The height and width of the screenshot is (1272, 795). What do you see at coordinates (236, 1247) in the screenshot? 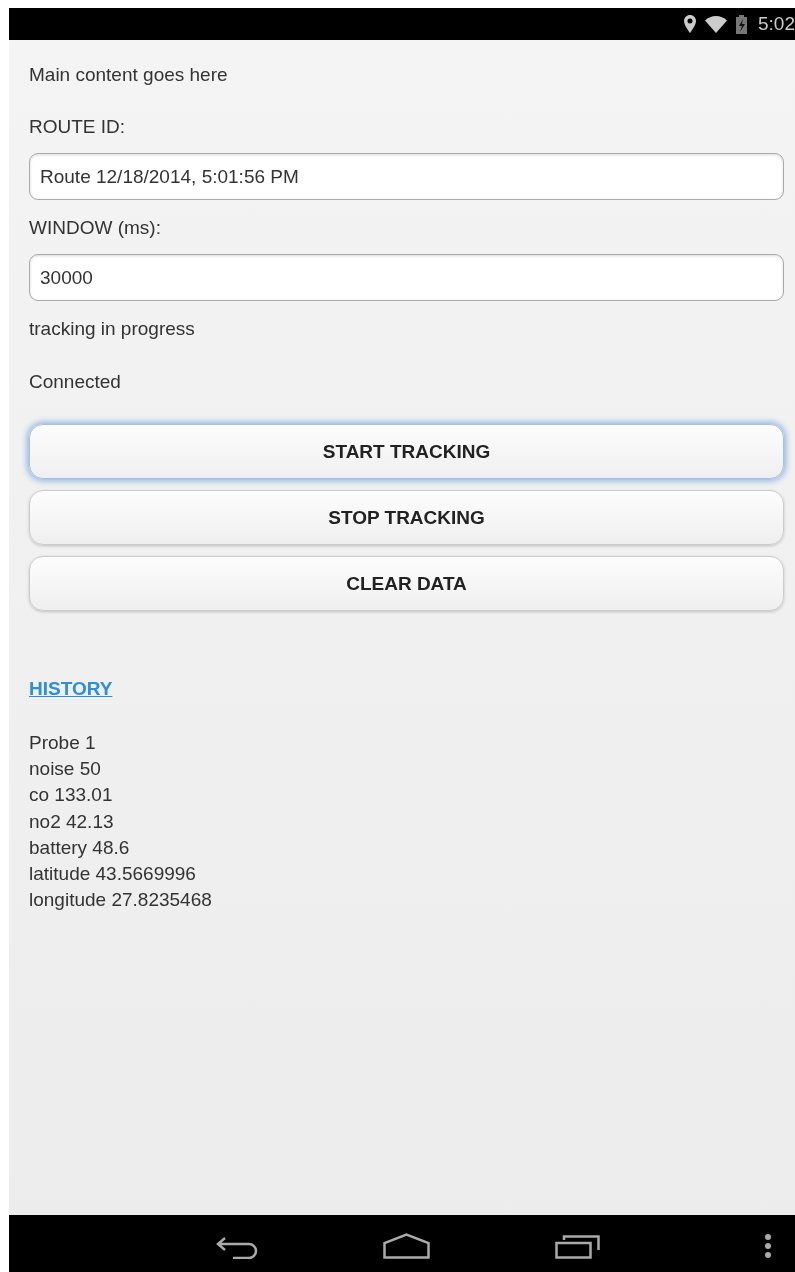
I see `back-icon` at bounding box center [236, 1247].